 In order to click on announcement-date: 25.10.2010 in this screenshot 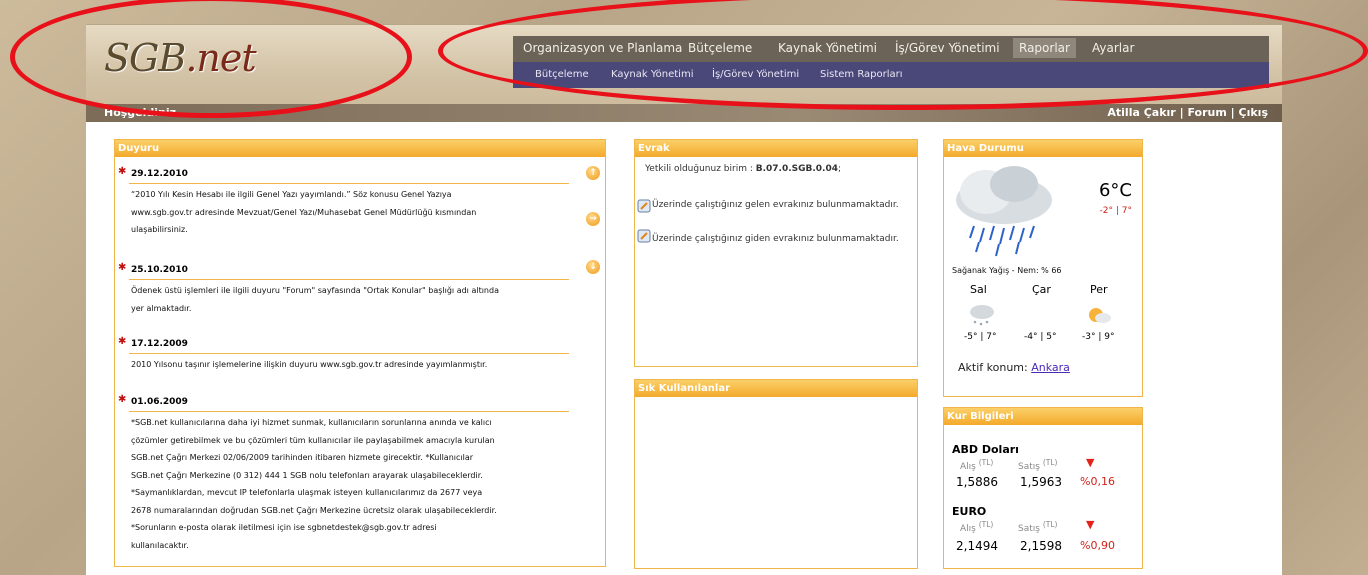, I will do `click(159, 270)`.